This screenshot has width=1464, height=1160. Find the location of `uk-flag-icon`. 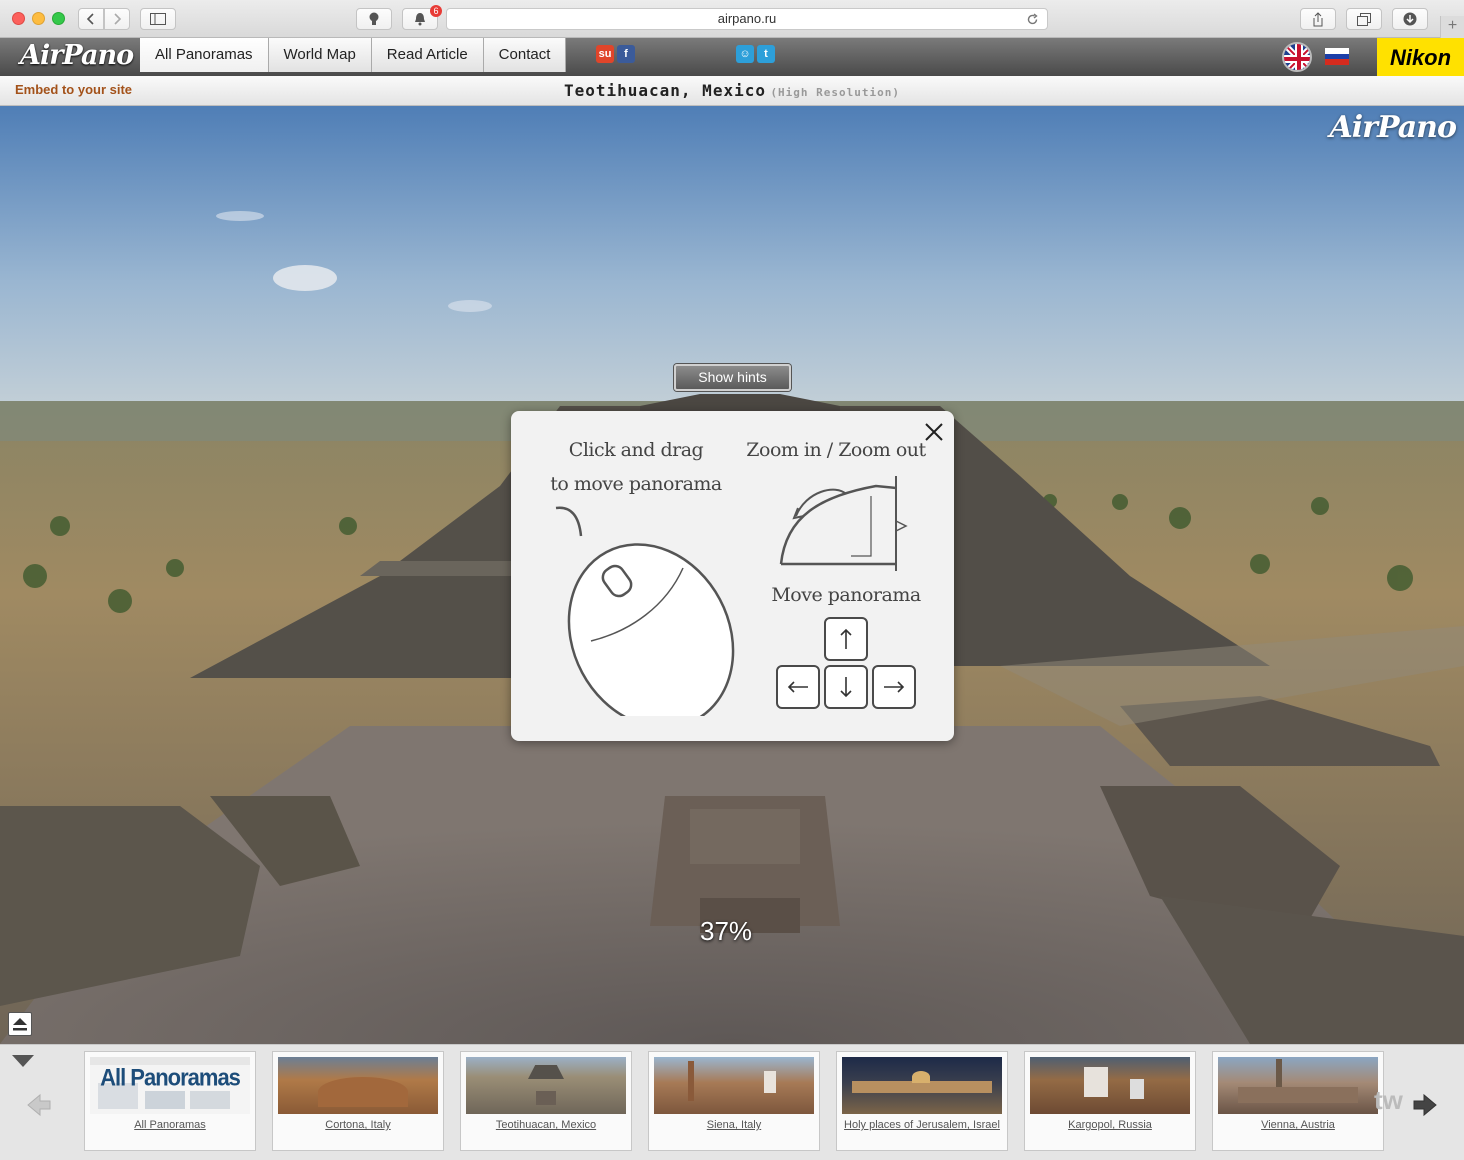

uk-flag-icon is located at coordinates (1297, 57).